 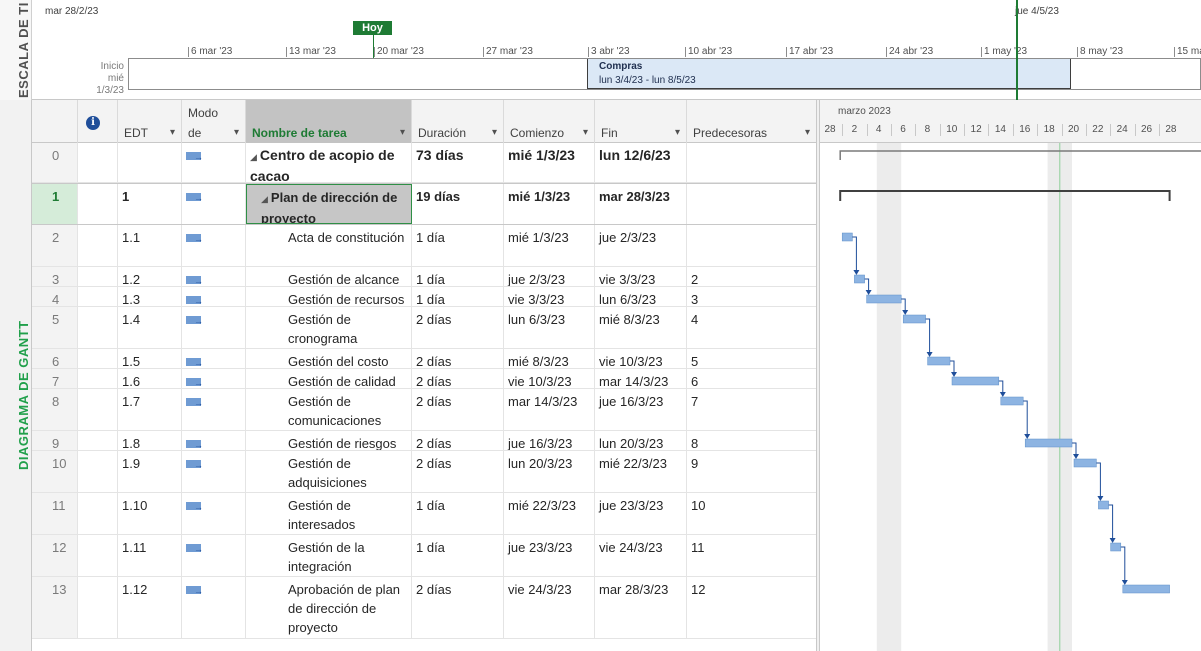 I want to click on row-id: 7, so click(x=55, y=378).